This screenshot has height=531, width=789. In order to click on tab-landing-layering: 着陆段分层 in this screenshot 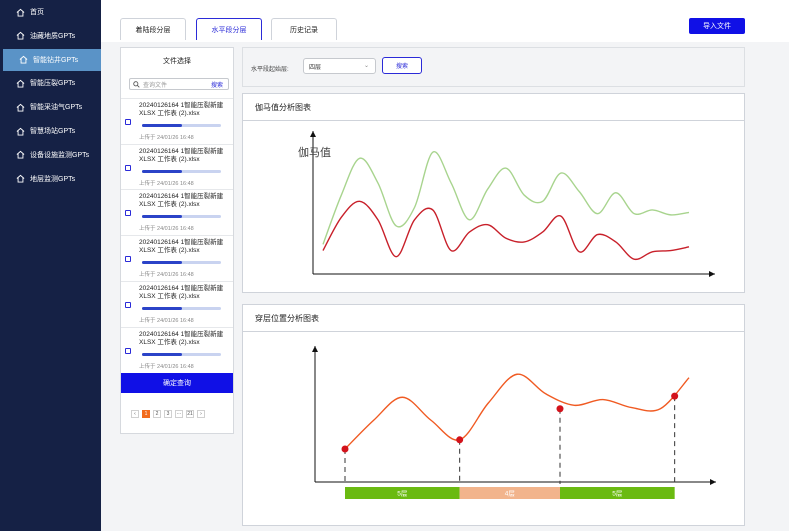, I will do `click(153, 29)`.